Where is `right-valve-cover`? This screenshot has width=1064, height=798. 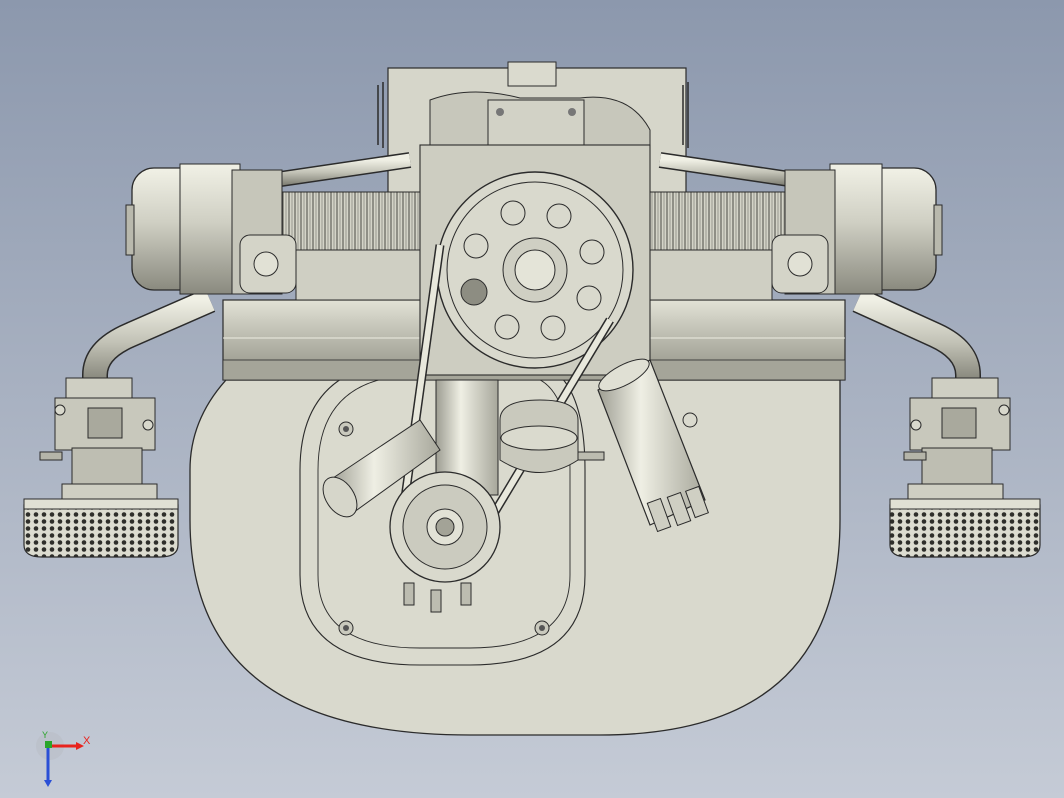 right-valve-cover is located at coordinates (857, 229).